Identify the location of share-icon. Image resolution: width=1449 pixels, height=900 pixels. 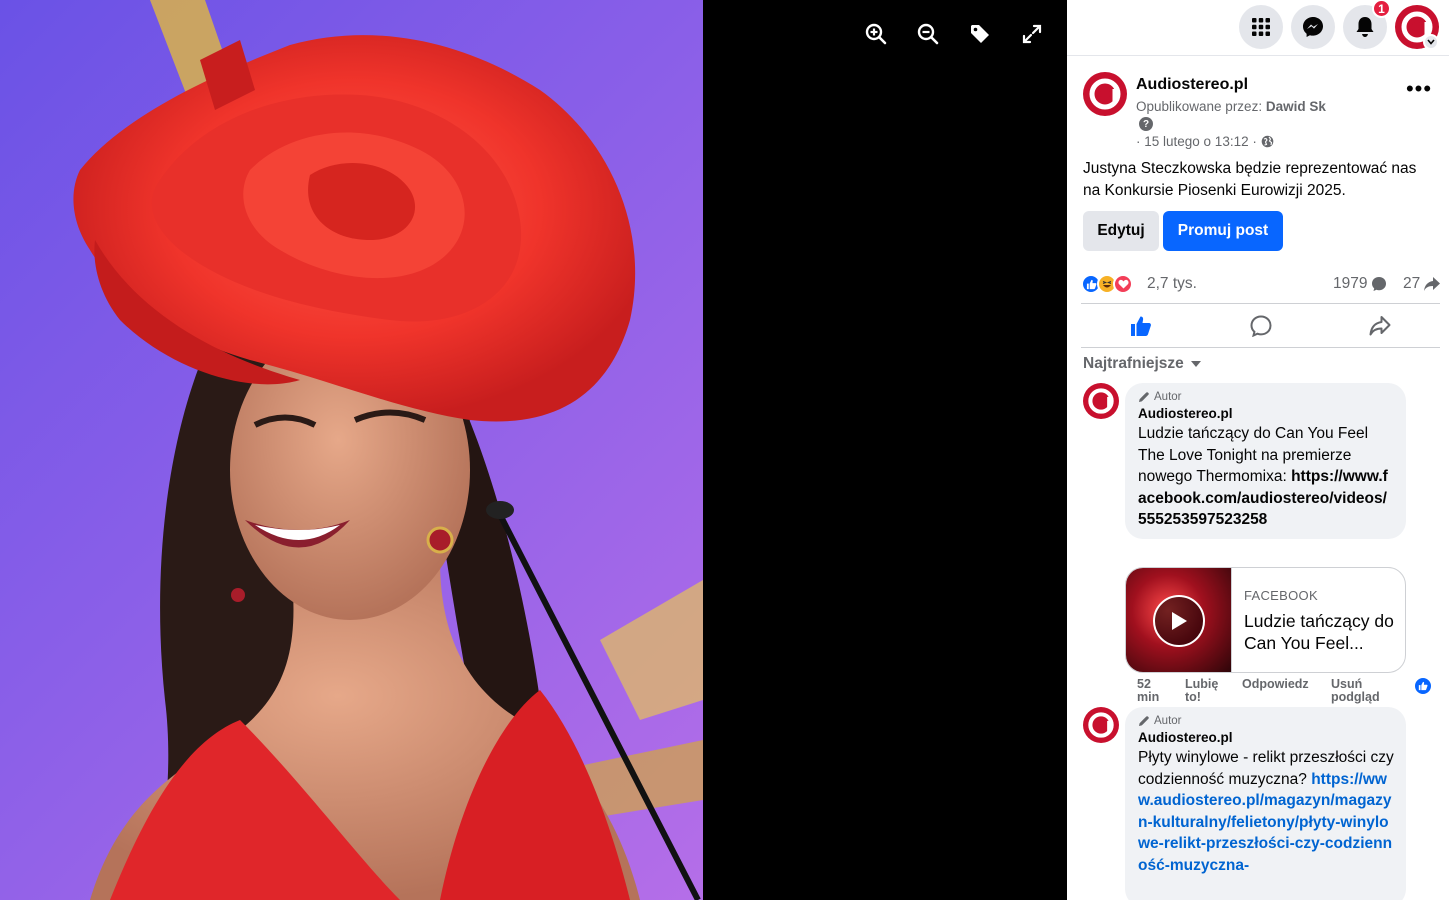
(1380, 325).